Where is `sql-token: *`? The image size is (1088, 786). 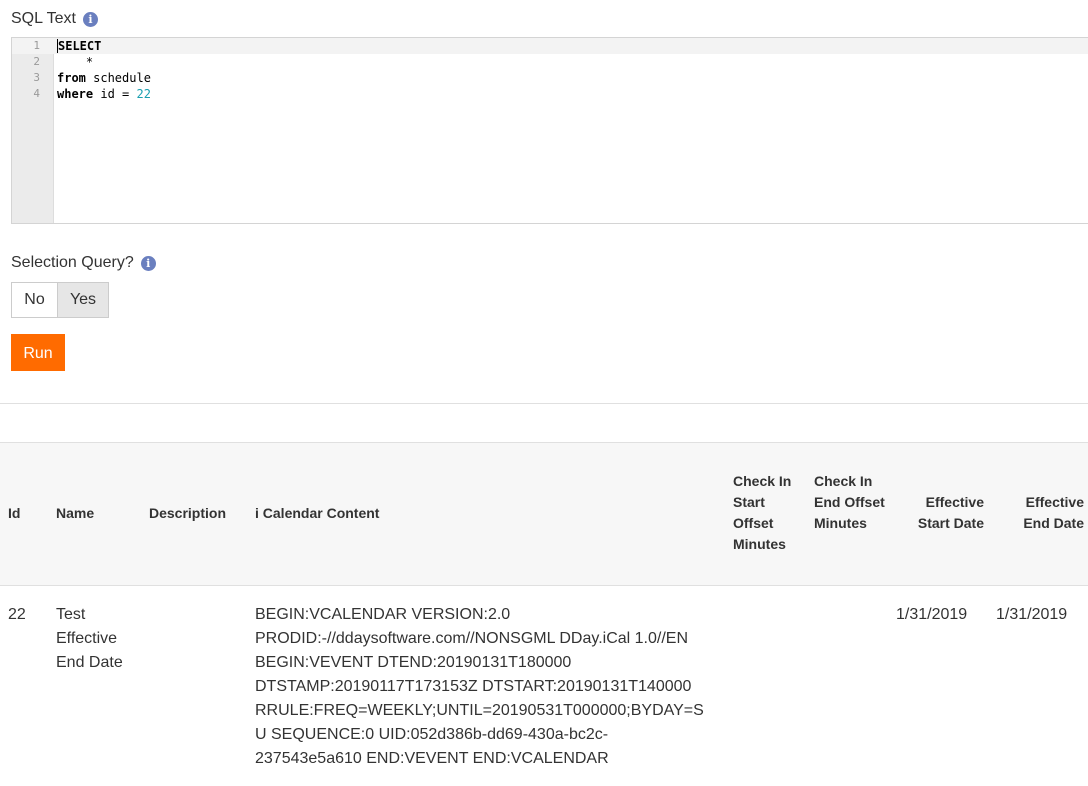
sql-token: * is located at coordinates (75, 62).